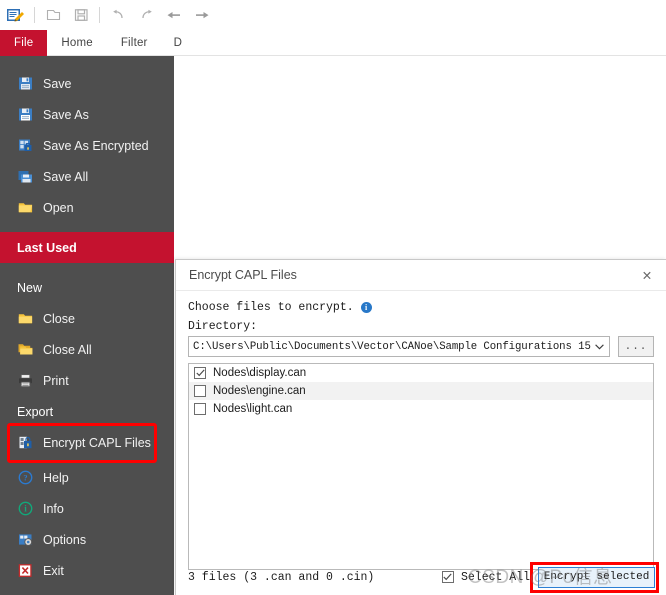  Describe the element at coordinates (177, 43) in the screenshot. I see `tab-detect: D` at that location.